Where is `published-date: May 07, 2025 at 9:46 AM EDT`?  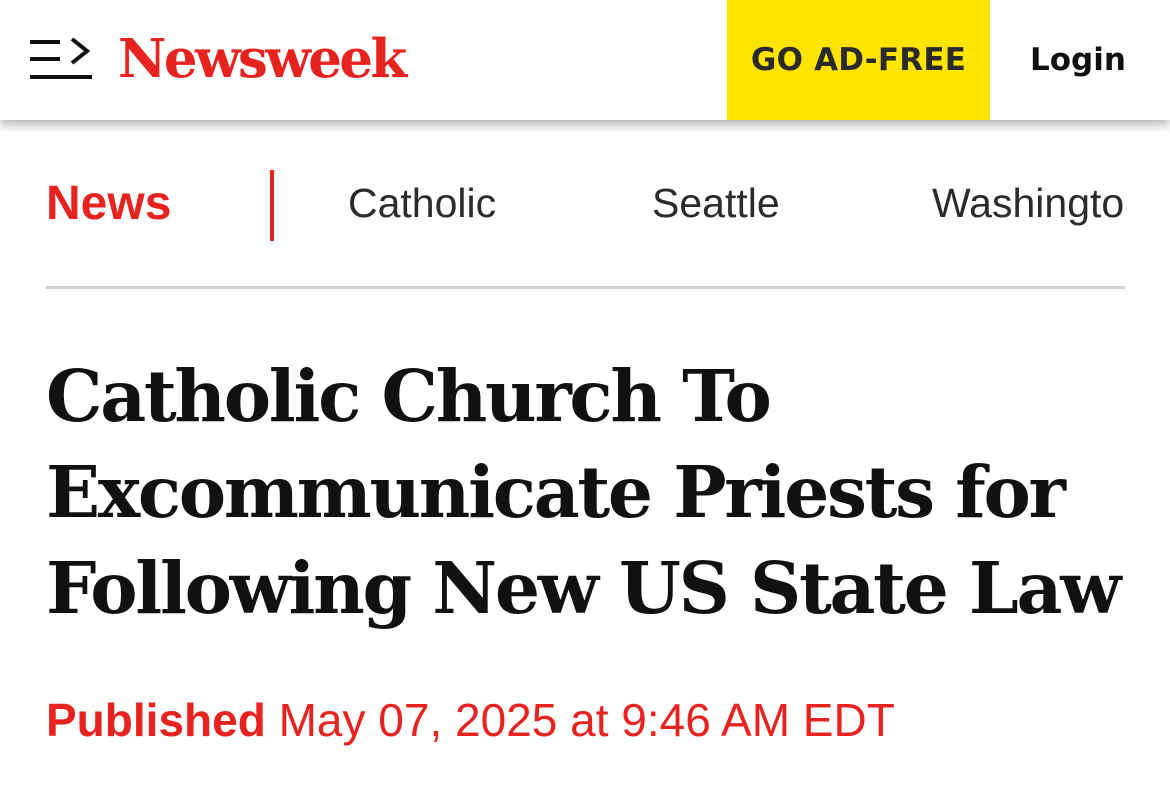 published-date: May 07, 2025 at 9:46 AM EDT is located at coordinates (586, 720).